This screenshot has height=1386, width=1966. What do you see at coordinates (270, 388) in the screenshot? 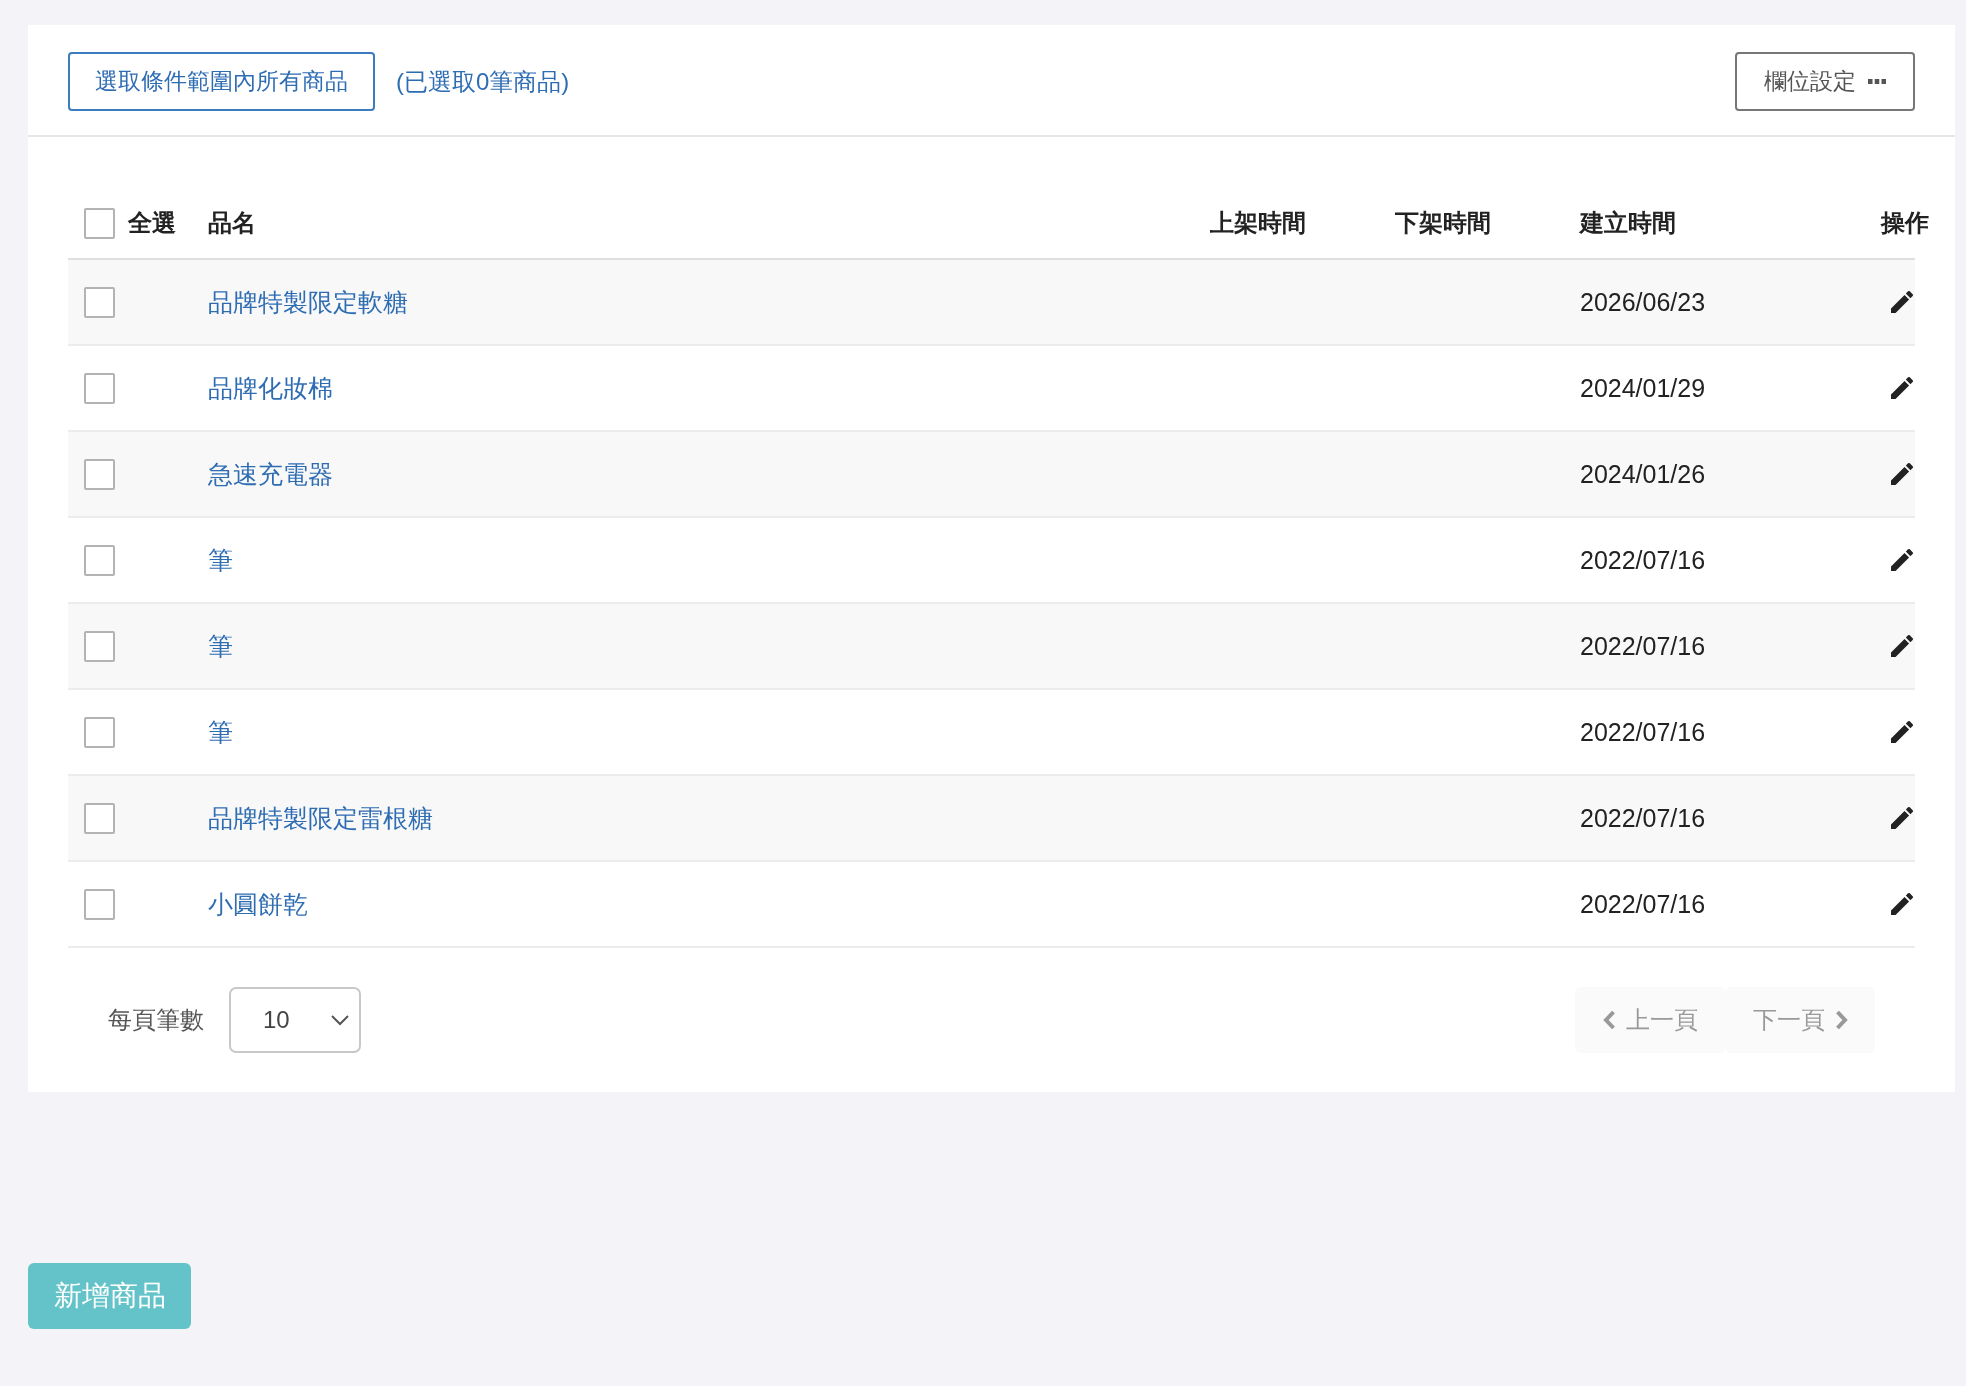
I see `product-name-link: 品牌化妝棉` at bounding box center [270, 388].